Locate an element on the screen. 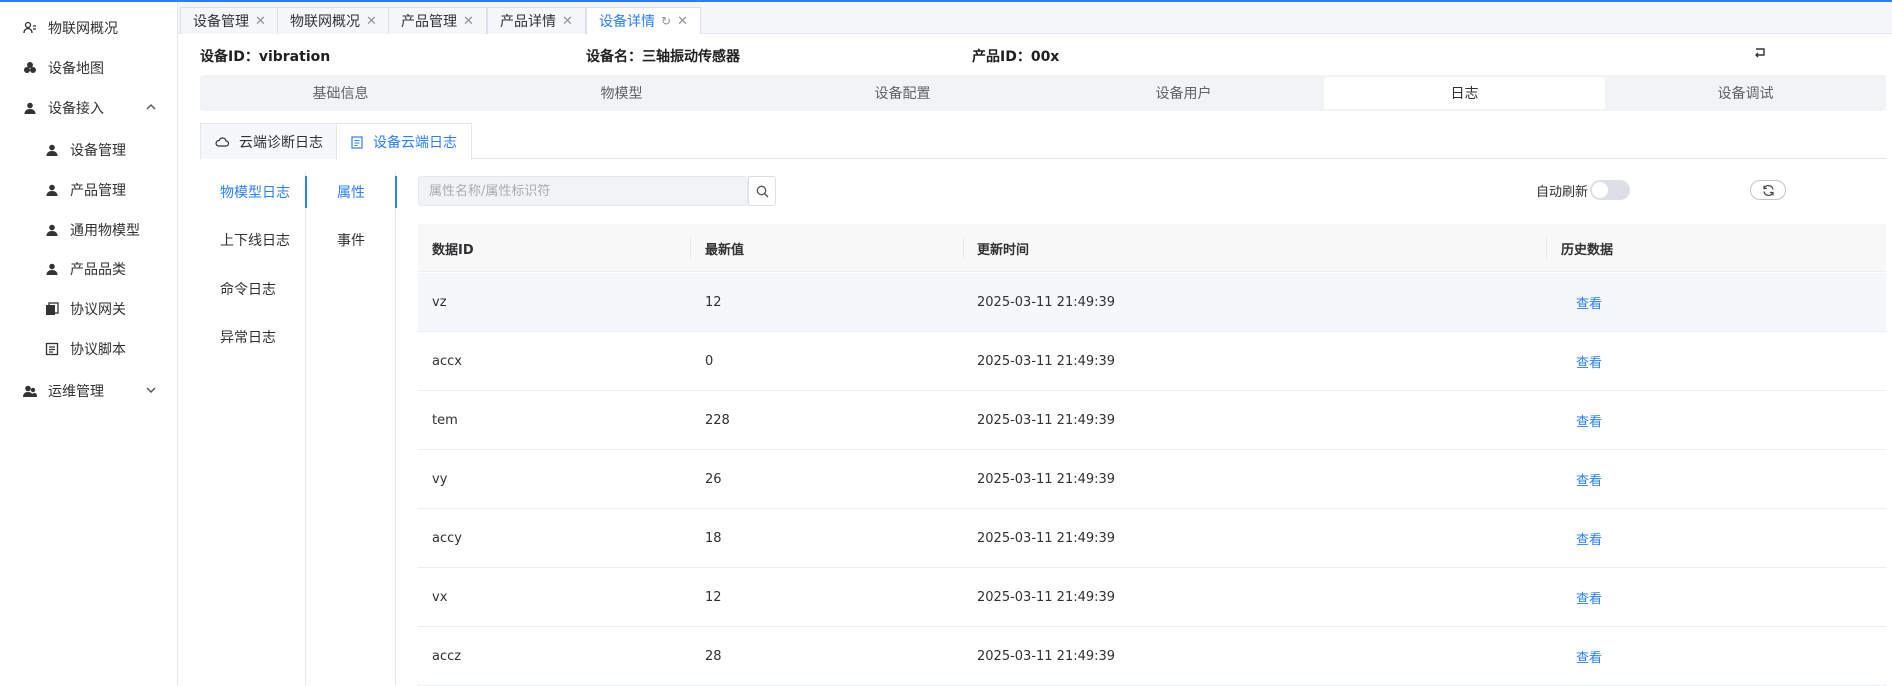 The height and width of the screenshot is (686, 1892). cell-latest-value: 18 is located at coordinates (713, 538).